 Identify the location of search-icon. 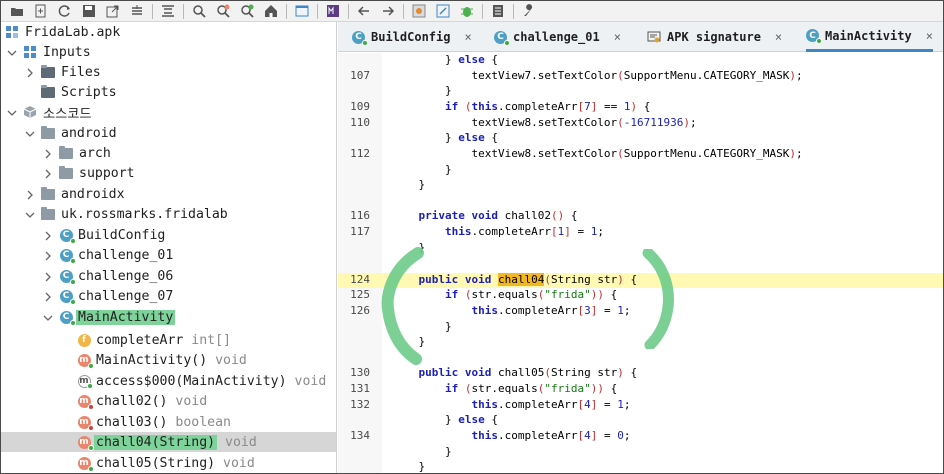
(199, 11).